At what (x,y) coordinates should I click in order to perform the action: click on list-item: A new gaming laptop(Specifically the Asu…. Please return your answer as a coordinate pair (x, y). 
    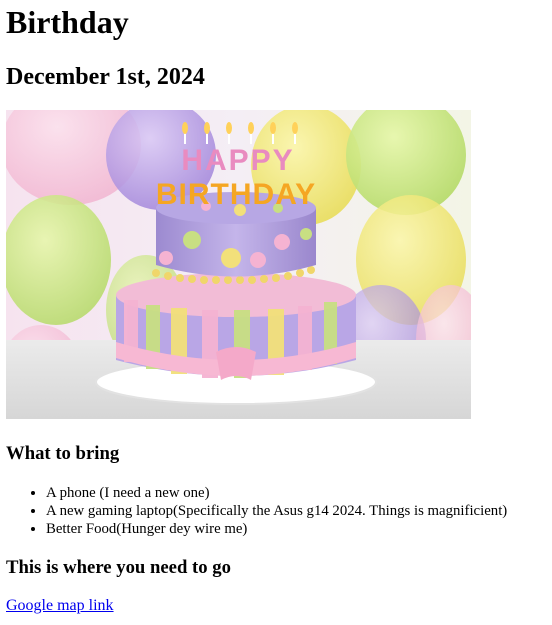
    Looking at the image, I should click on (296, 511).